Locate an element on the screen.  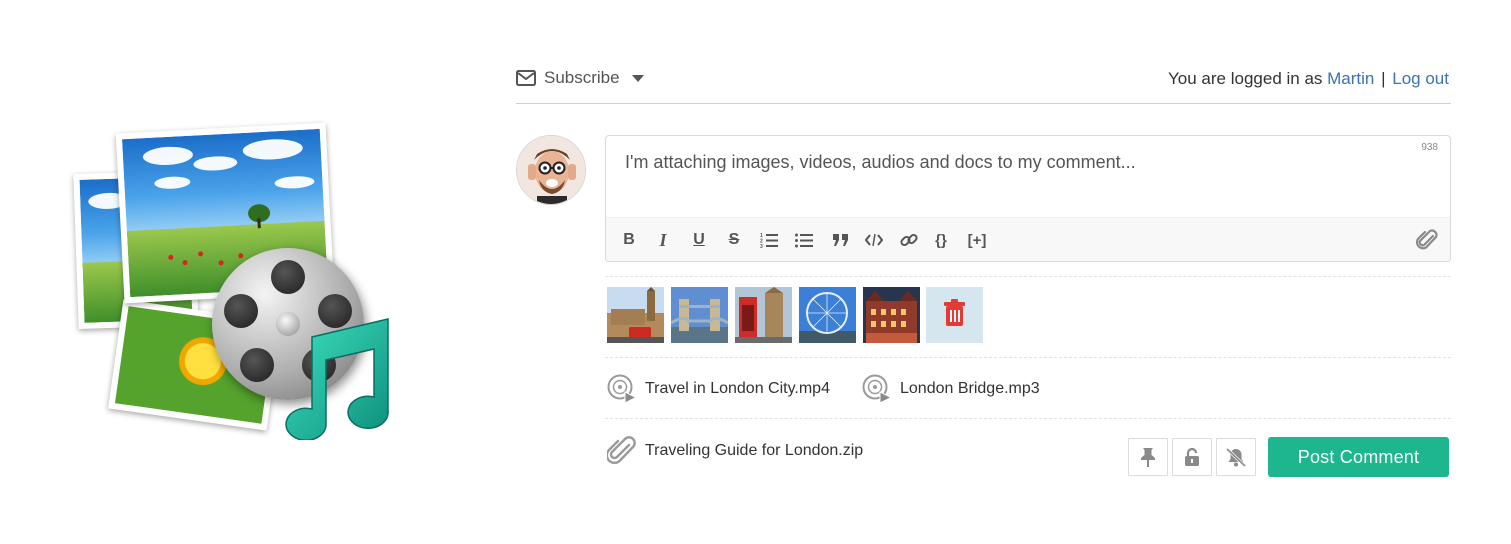
lock-button is located at coordinates (1192, 457).